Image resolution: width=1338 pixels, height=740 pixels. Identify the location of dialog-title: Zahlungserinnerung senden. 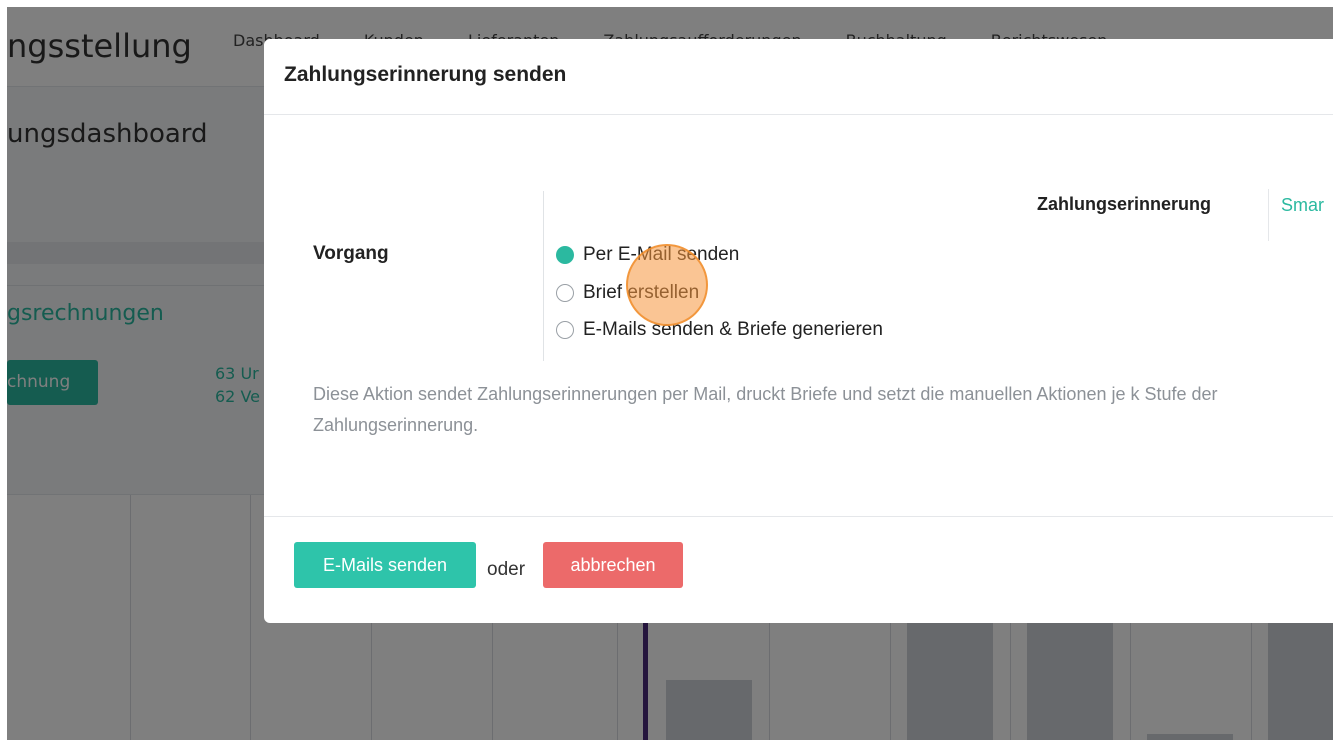
(425, 74).